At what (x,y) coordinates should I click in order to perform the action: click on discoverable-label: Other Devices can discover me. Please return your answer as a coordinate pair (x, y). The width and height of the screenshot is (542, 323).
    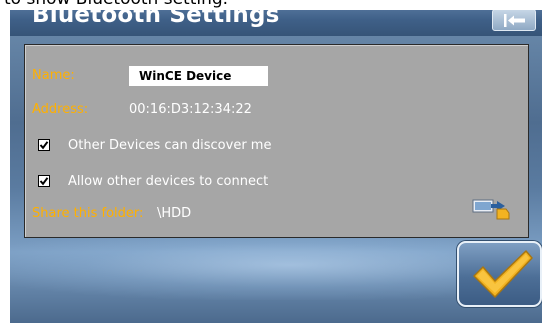
    Looking at the image, I should click on (169, 145).